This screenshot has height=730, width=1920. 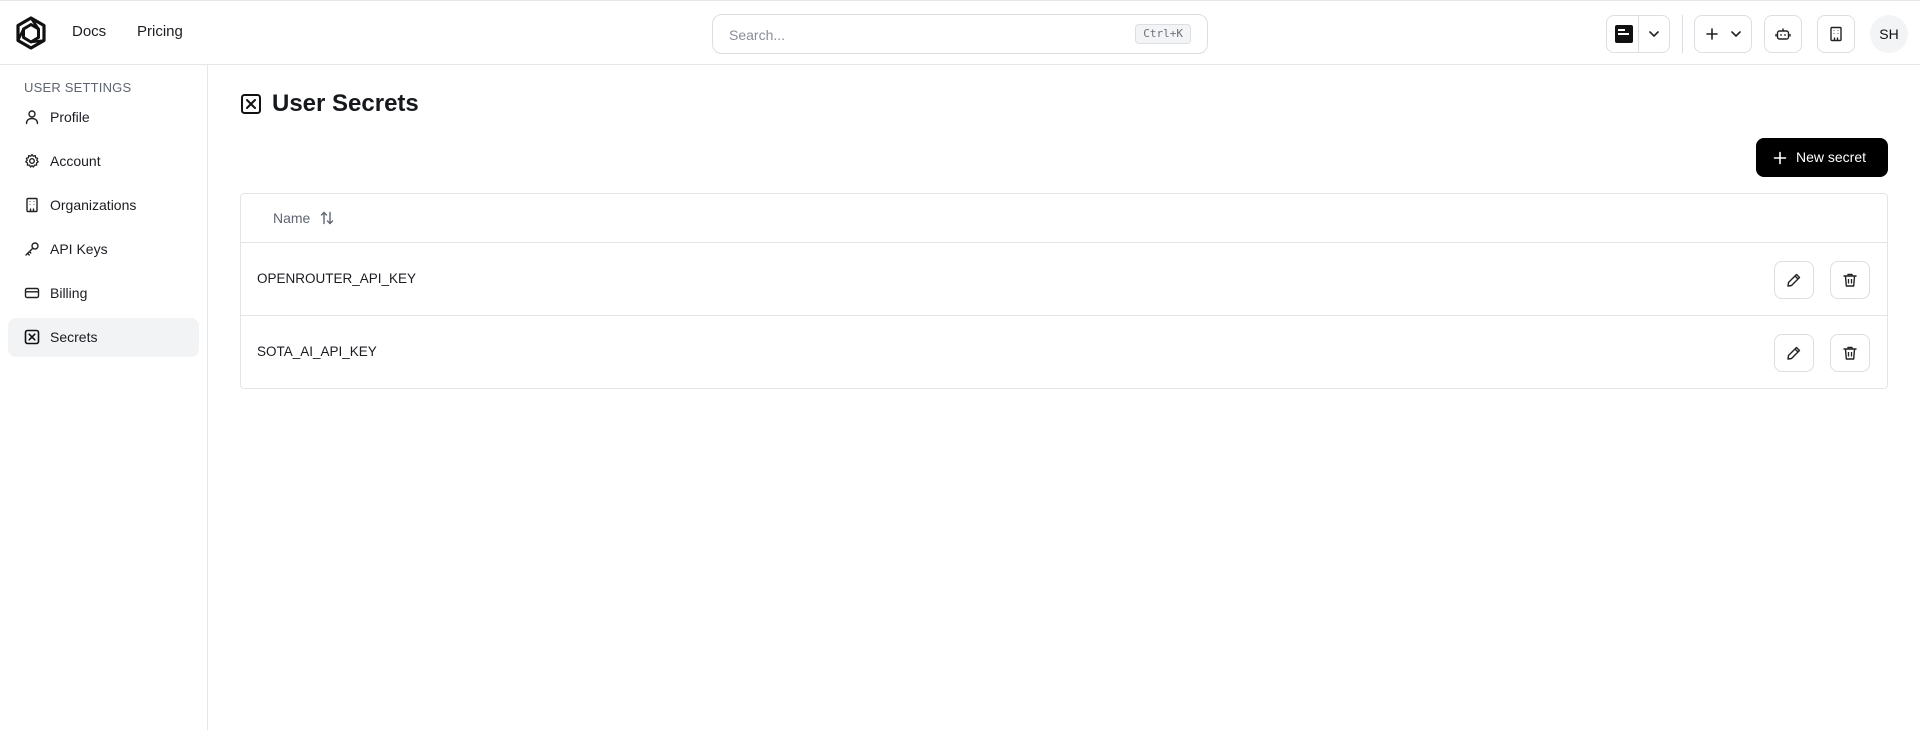 I want to click on credit-card-icon, so click(x=32, y=293).